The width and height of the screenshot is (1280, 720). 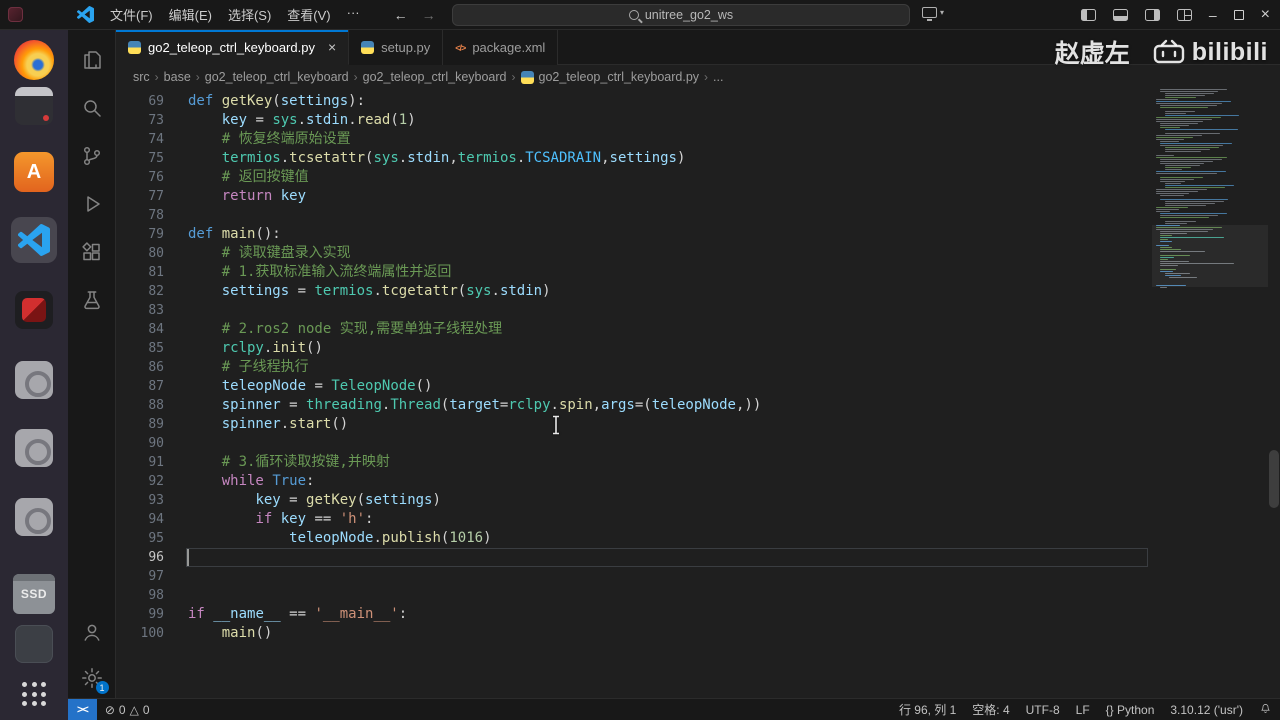 I want to click on menu-item: 查看(V), so click(x=308, y=14).